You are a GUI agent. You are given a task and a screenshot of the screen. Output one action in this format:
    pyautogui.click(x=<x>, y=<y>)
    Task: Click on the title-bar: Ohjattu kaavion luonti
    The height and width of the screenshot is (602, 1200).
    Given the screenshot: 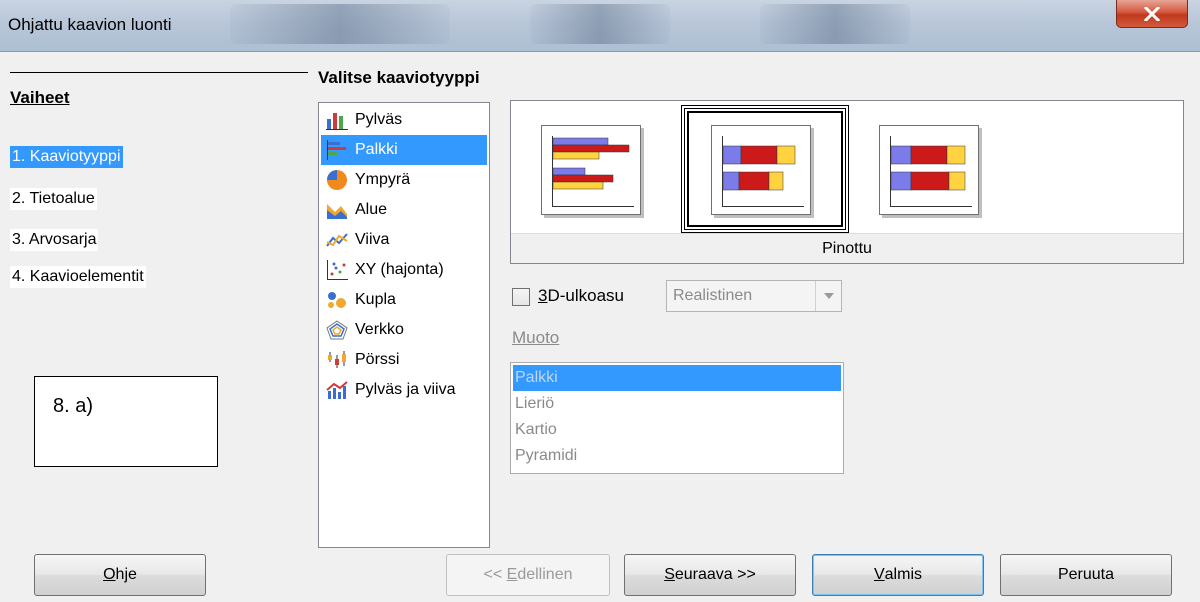 What is the action you would take?
    pyautogui.click(x=600, y=26)
    